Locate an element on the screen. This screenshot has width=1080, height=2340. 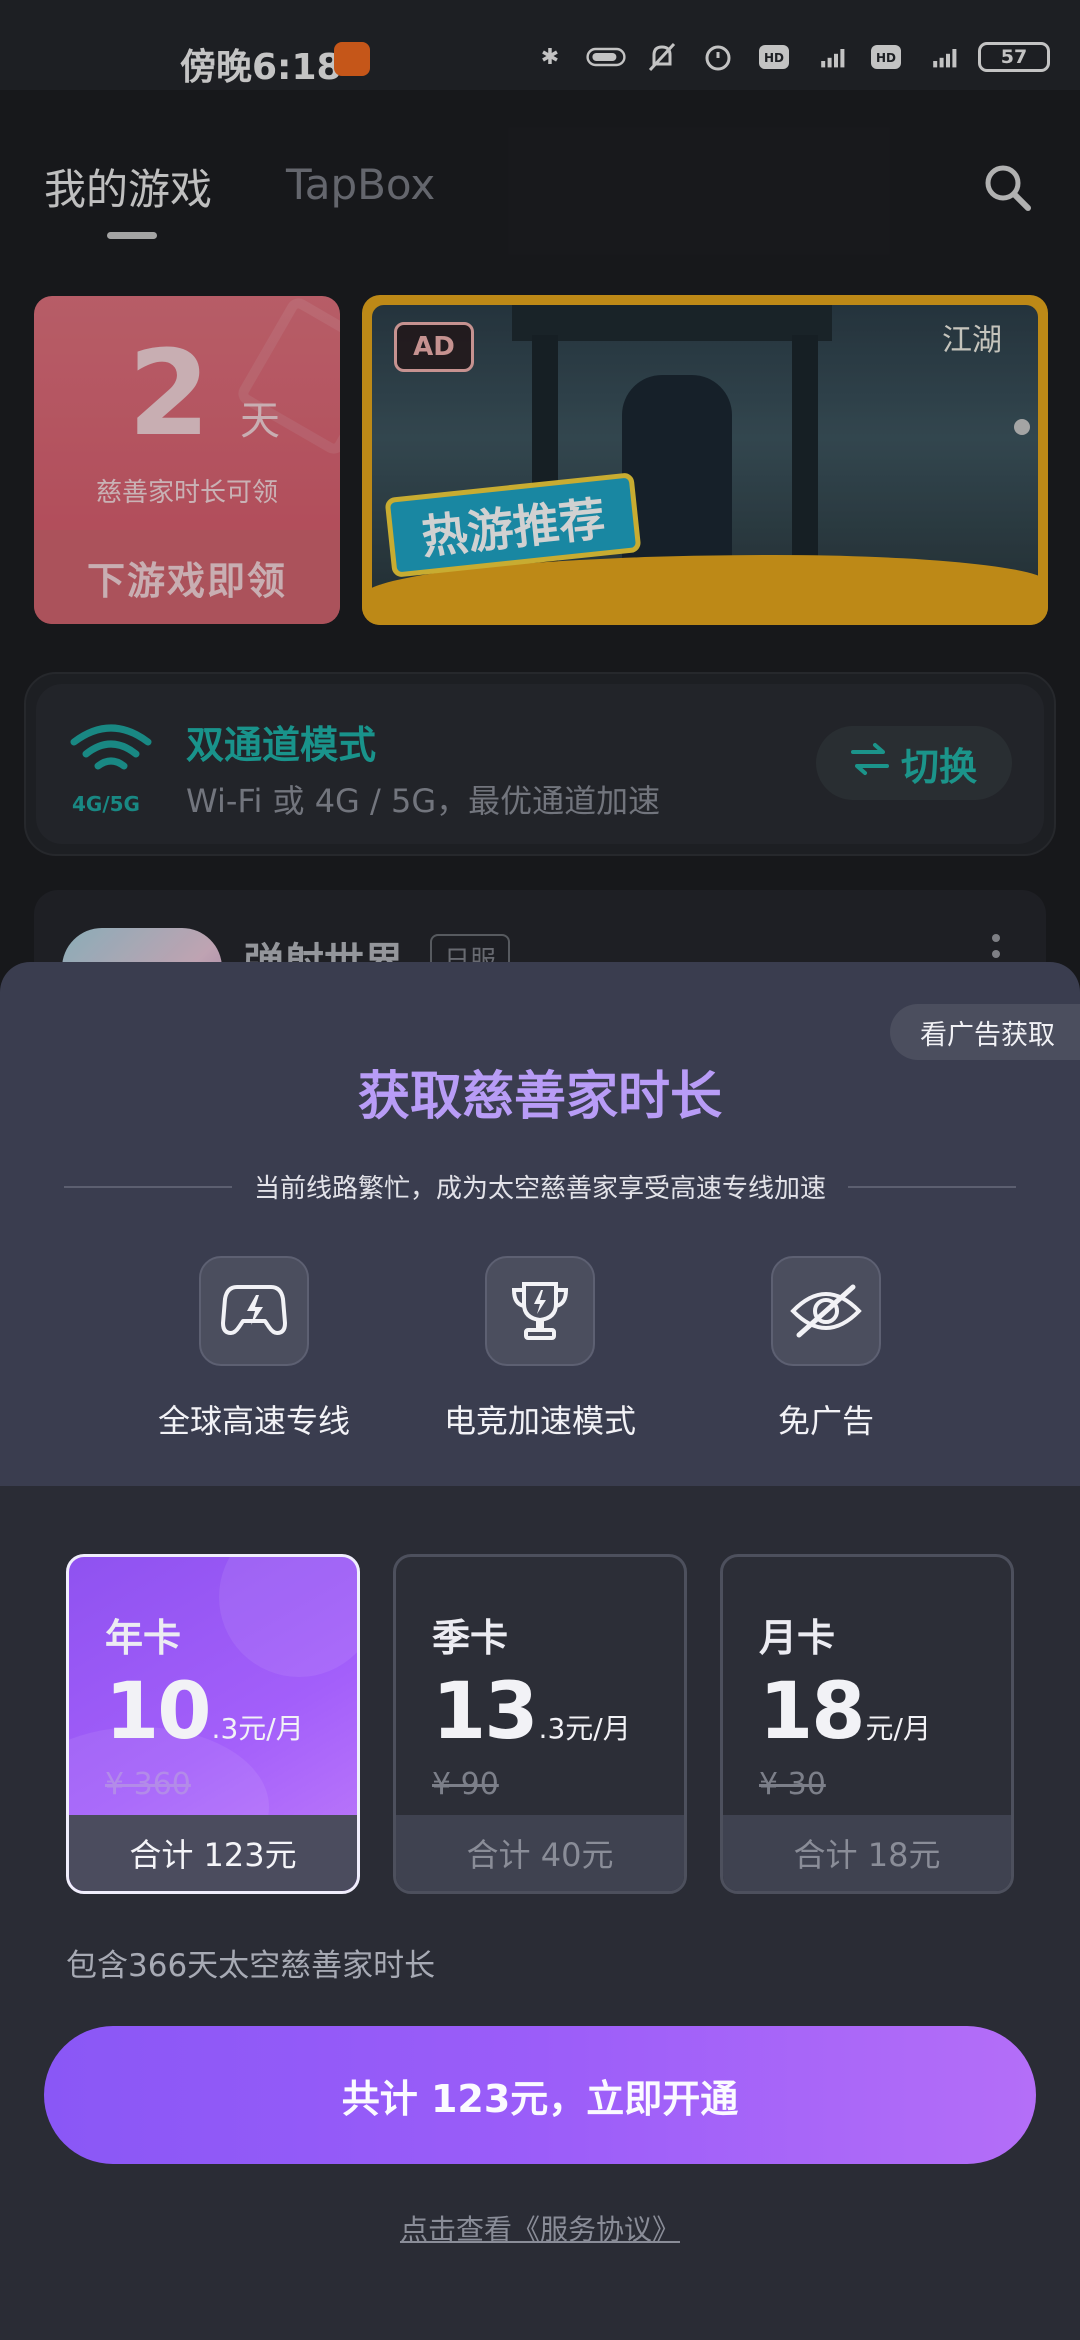
dual-channel-inner: 4G/5G 双通道模式 Wi-Fi 或 4G / 5G，最优通道加速 切换 is located at coordinates (540, 764).